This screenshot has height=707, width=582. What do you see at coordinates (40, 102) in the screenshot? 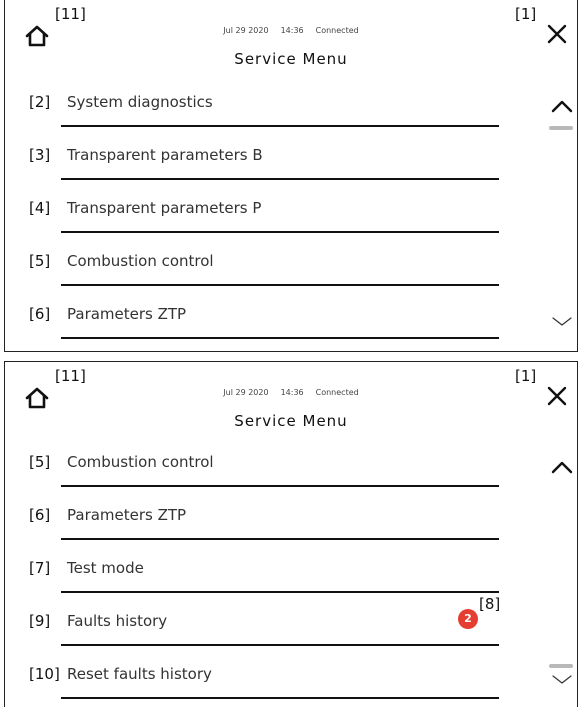
I see `item-annotation: [2]` at bounding box center [40, 102].